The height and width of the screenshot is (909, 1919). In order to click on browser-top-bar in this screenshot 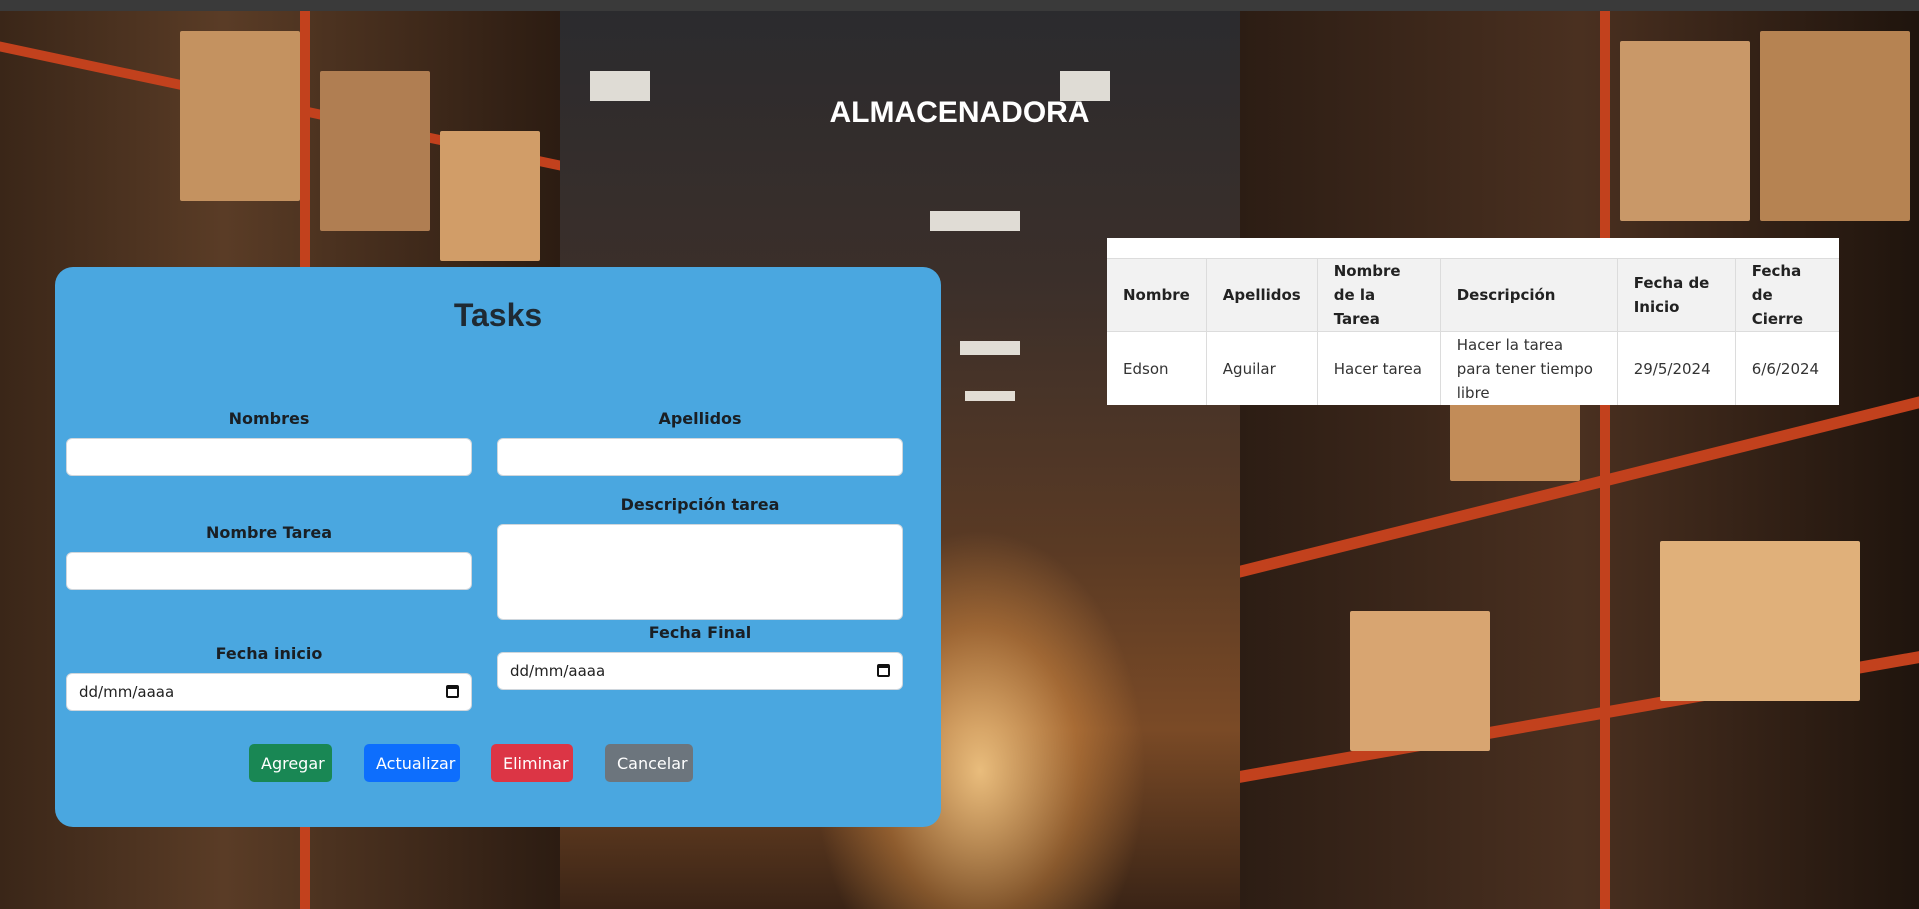, I will do `click(959, 5)`.